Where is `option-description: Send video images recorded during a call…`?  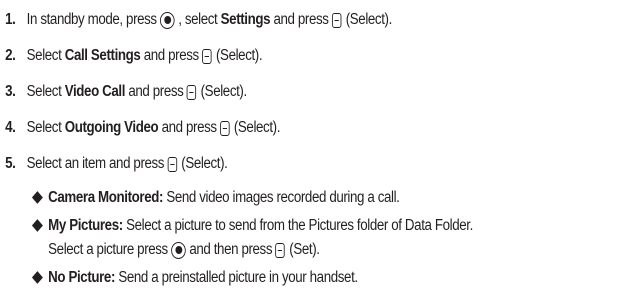
option-description: Send video images recorded during a call… is located at coordinates (283, 197).